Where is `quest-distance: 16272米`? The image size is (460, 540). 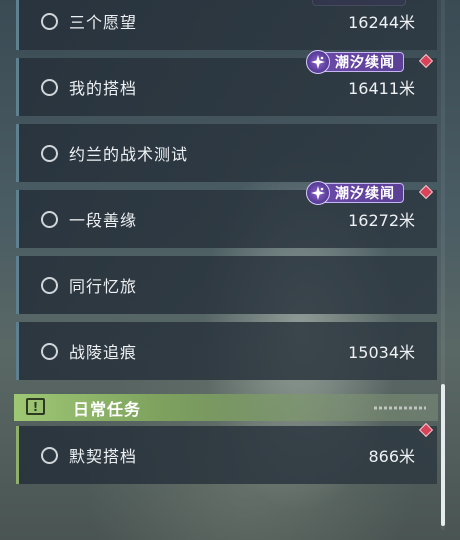
quest-distance: 16272米 is located at coordinates (381, 220).